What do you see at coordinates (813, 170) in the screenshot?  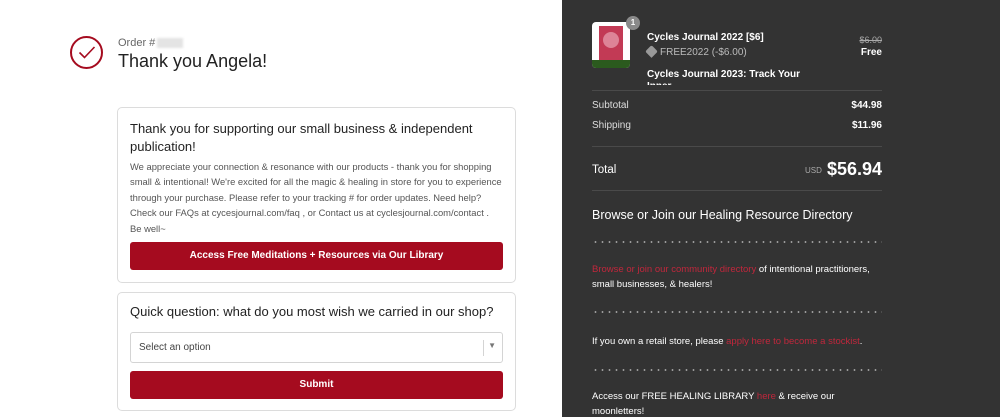 I see `currency-code: USD` at bounding box center [813, 170].